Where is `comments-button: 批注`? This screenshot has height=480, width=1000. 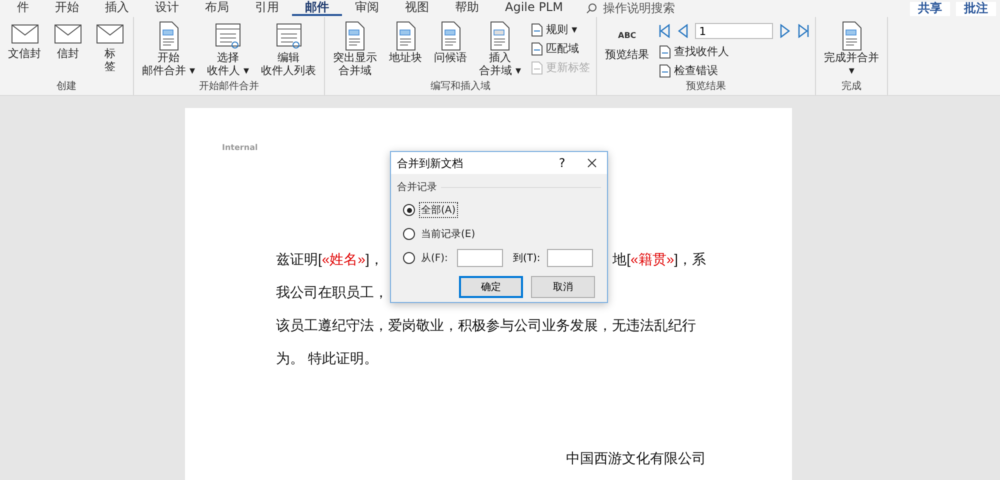
comments-button: 批注 is located at coordinates (976, 9).